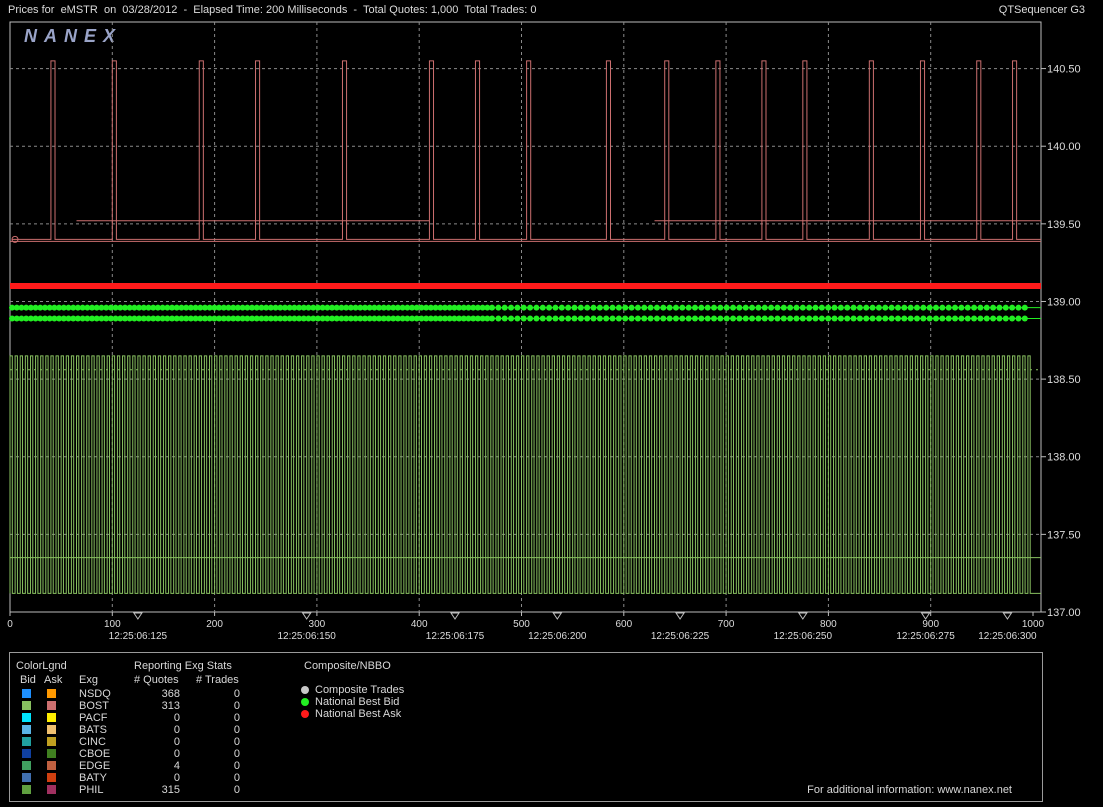 Image resolution: width=1103 pixels, height=807 pixels. Describe the element at coordinates (51, 705) in the screenshot. I see `ask-swatch-bost` at that location.